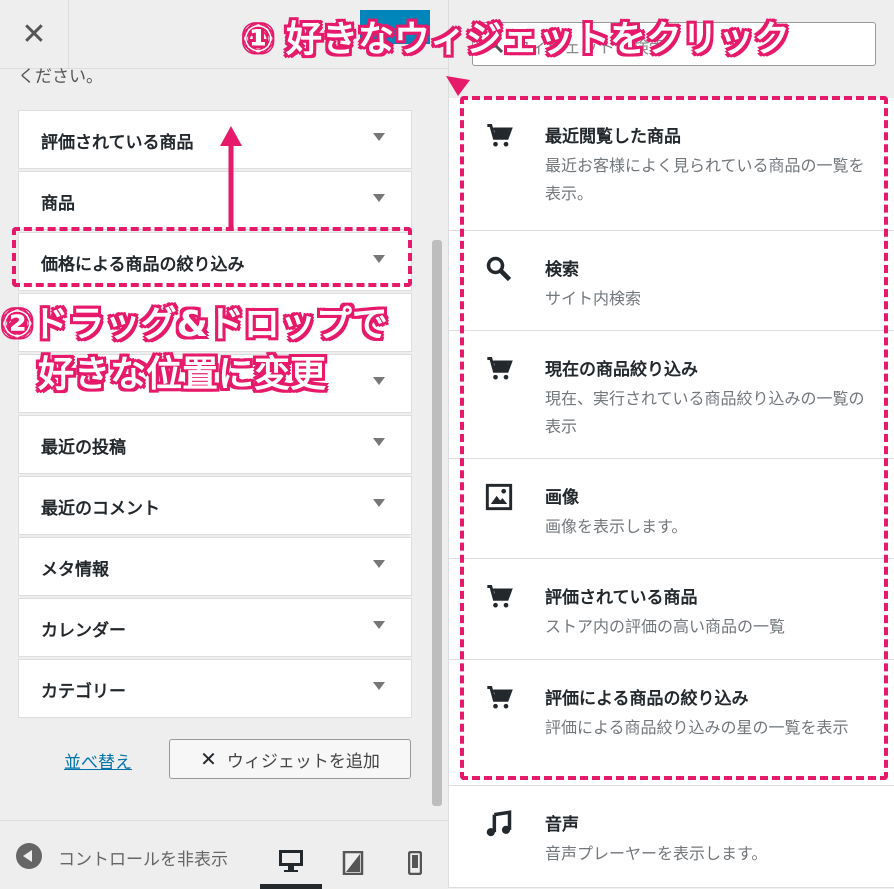  Describe the element at coordinates (345, 152) in the screenshot. I see `annotation-arrows` at that location.